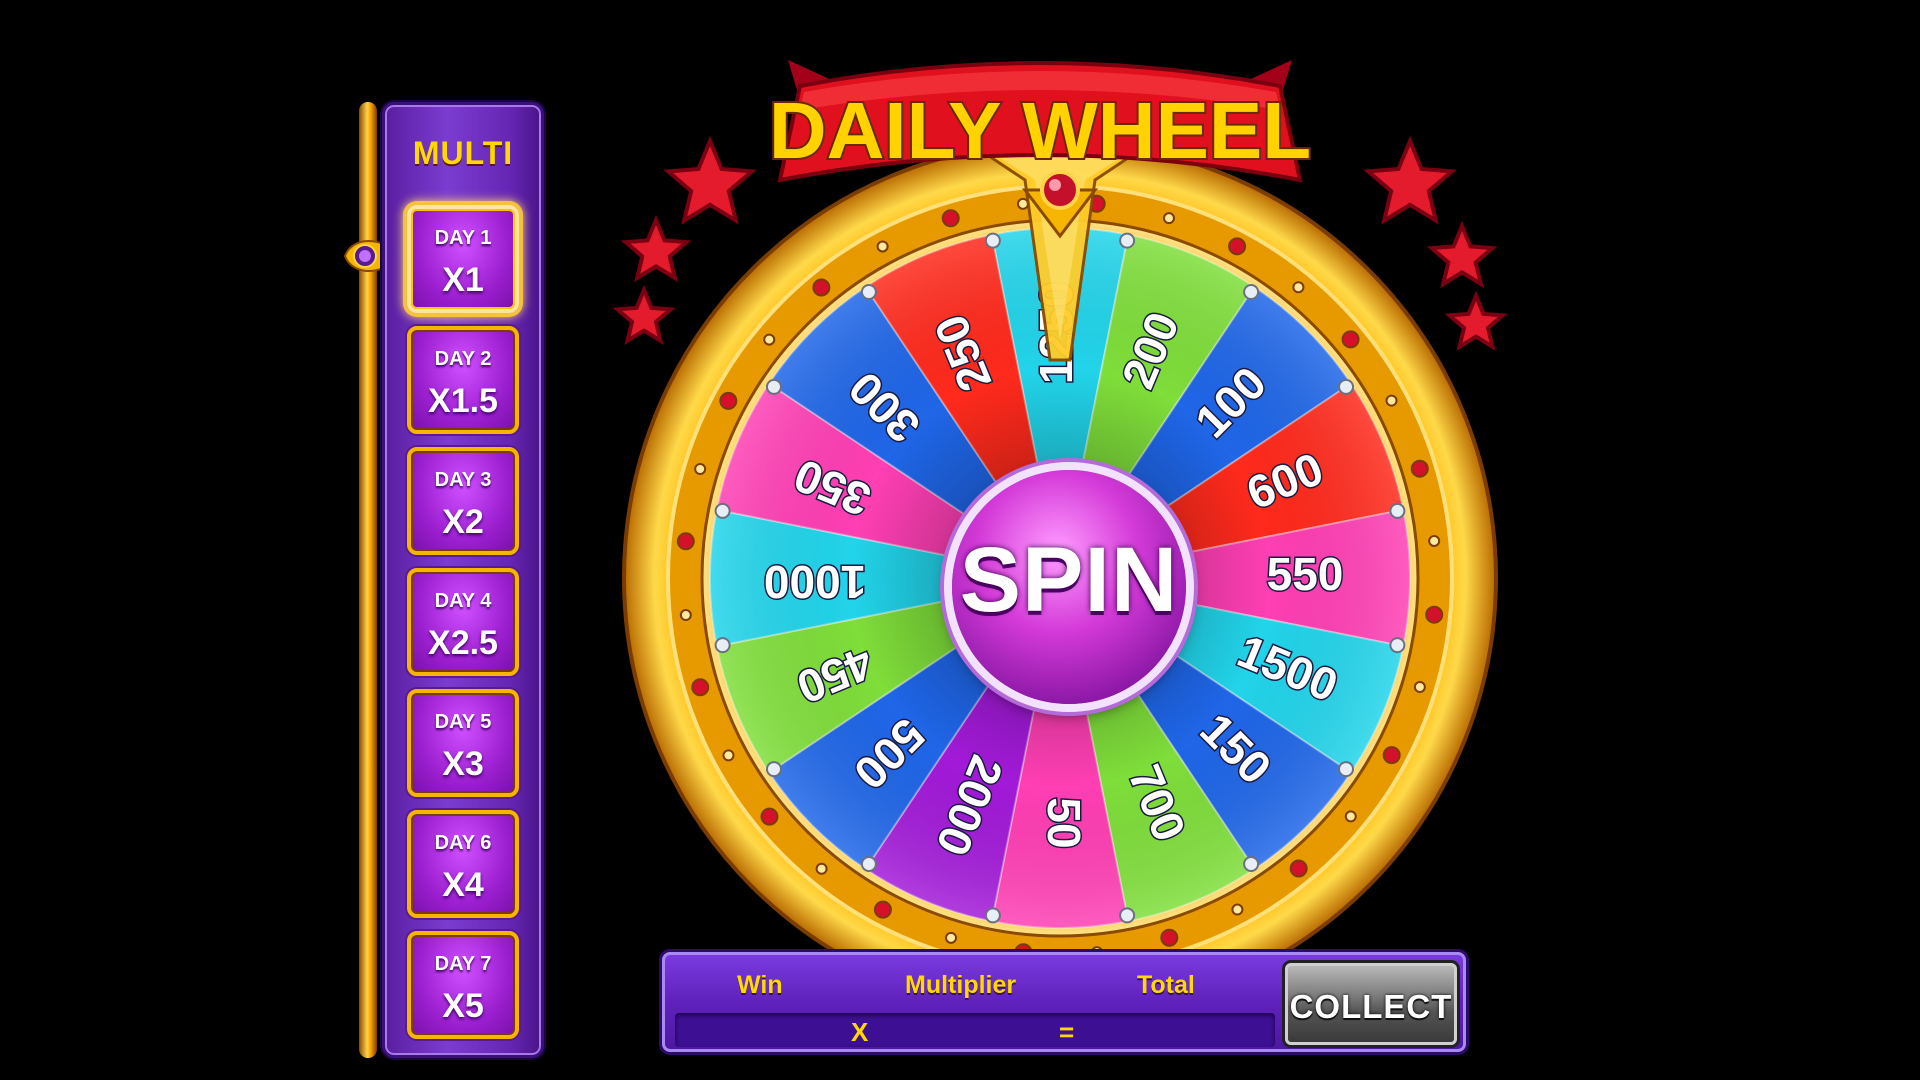  I want to click on day-1-tile: DAY 1 X1, so click(463, 259).